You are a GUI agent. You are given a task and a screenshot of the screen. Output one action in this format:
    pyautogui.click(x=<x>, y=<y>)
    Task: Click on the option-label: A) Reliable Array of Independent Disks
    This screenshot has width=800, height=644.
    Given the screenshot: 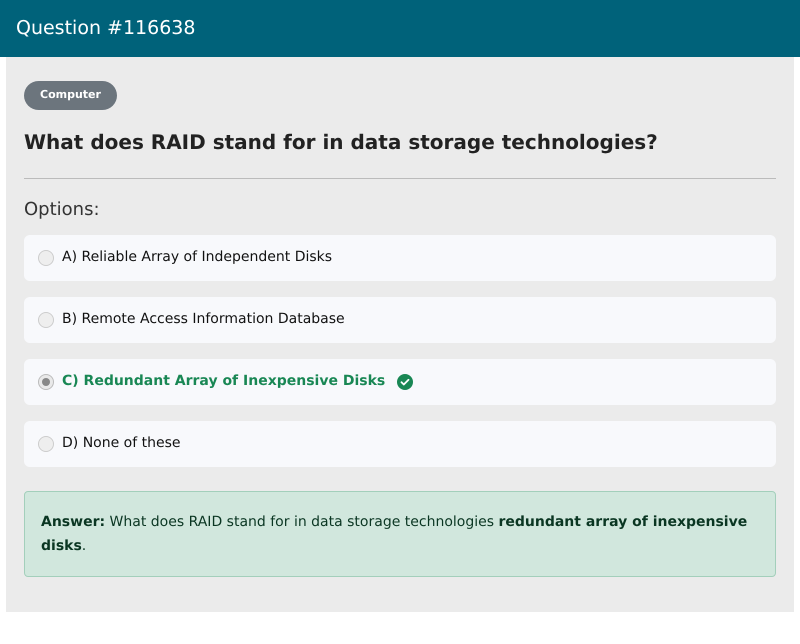 What is the action you would take?
    pyautogui.click(x=197, y=257)
    